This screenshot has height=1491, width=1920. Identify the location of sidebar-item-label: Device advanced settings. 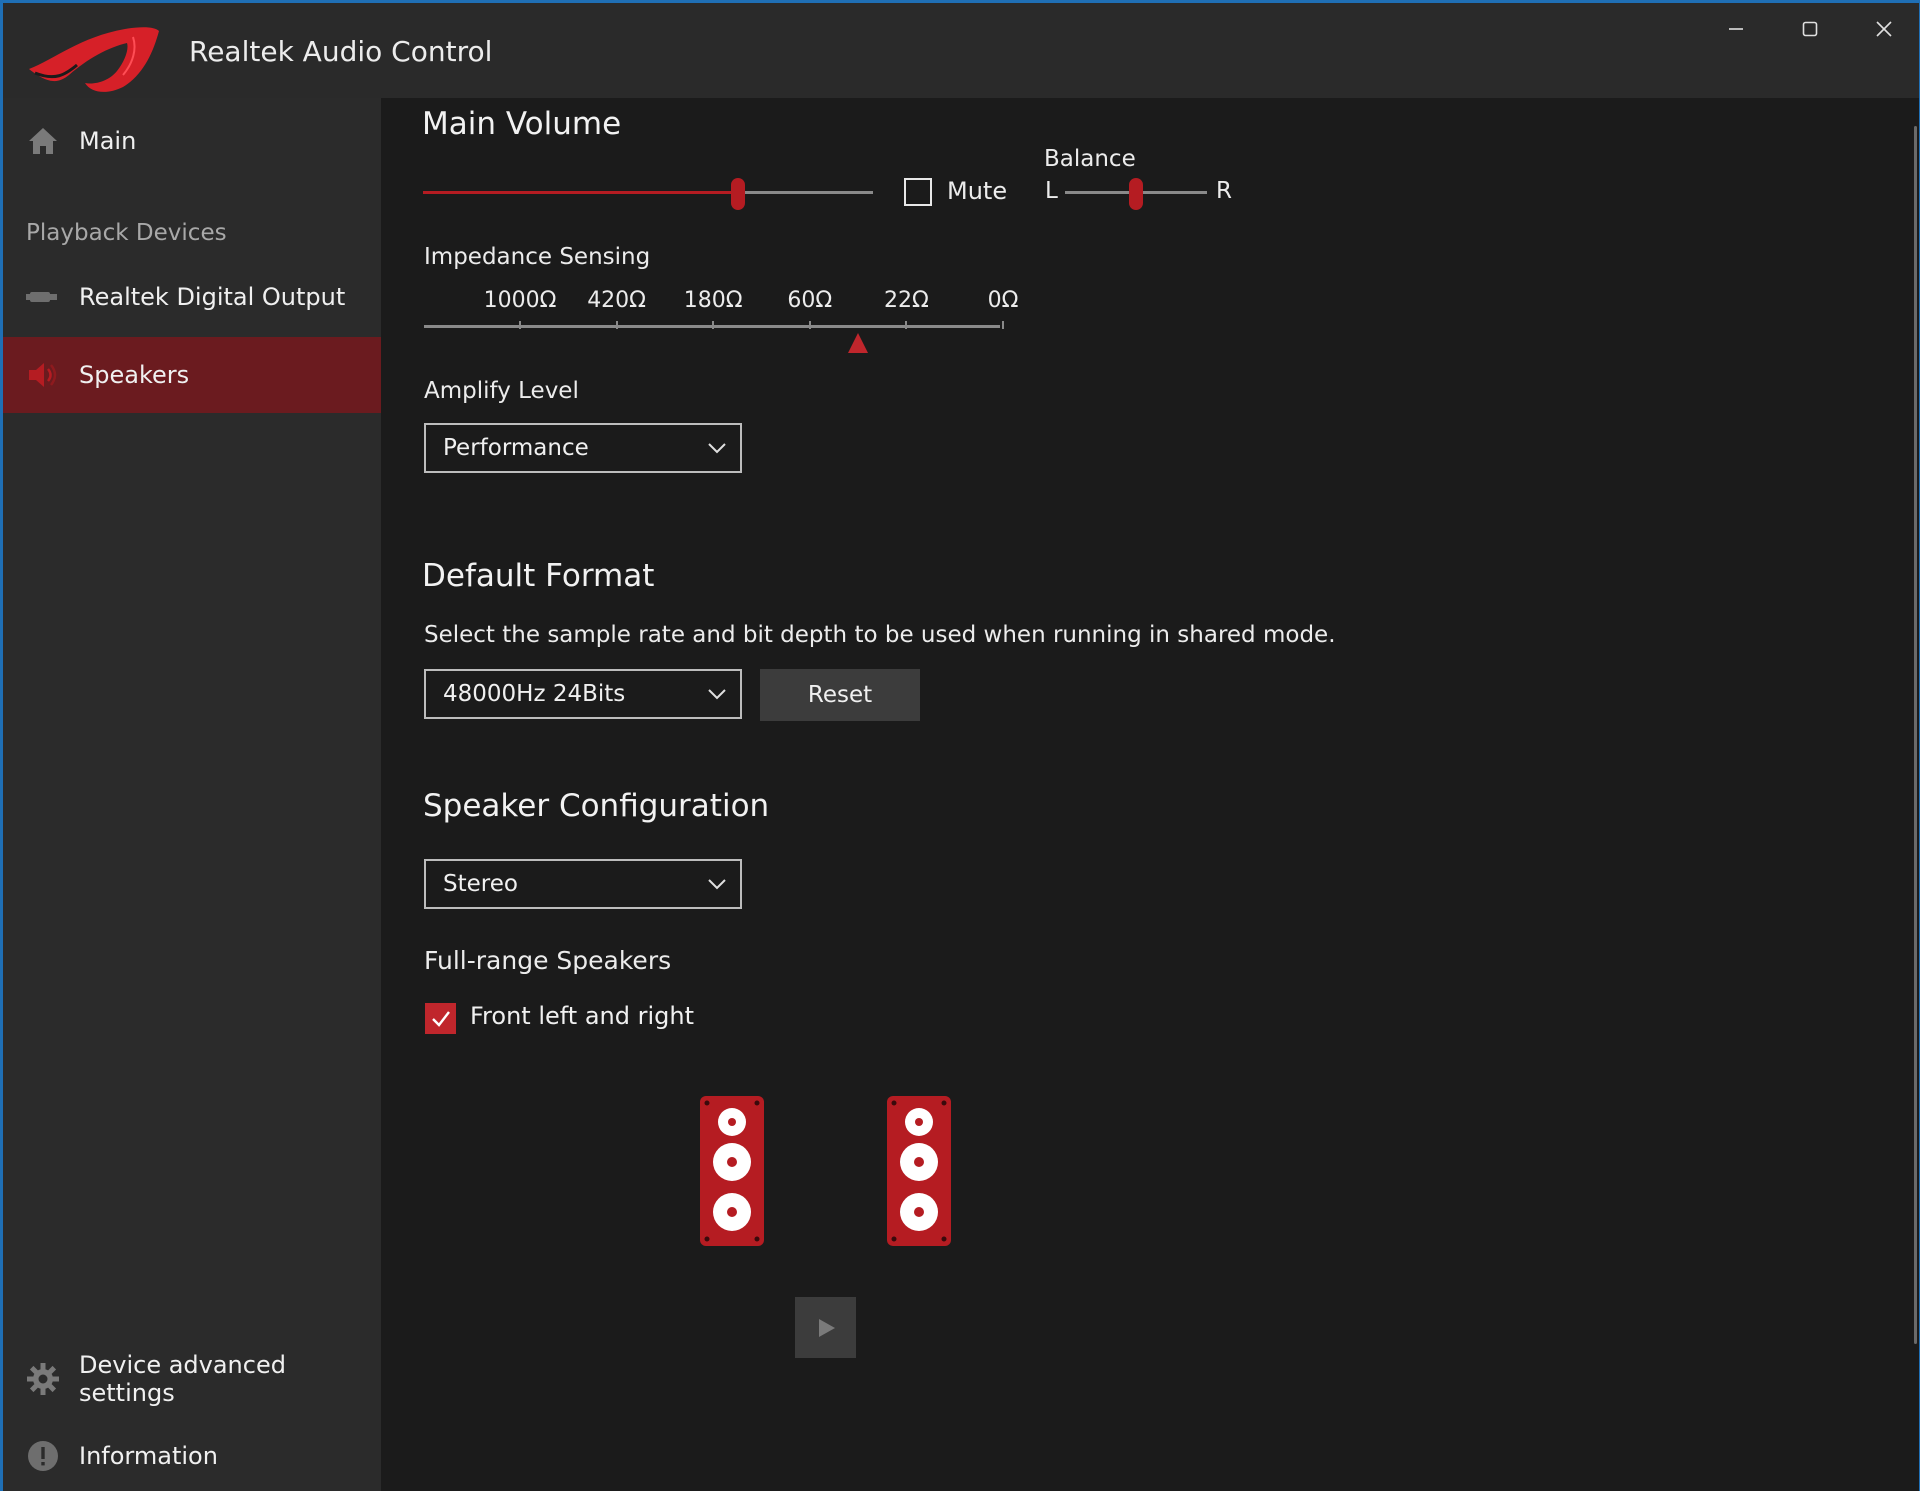
(182, 1379).